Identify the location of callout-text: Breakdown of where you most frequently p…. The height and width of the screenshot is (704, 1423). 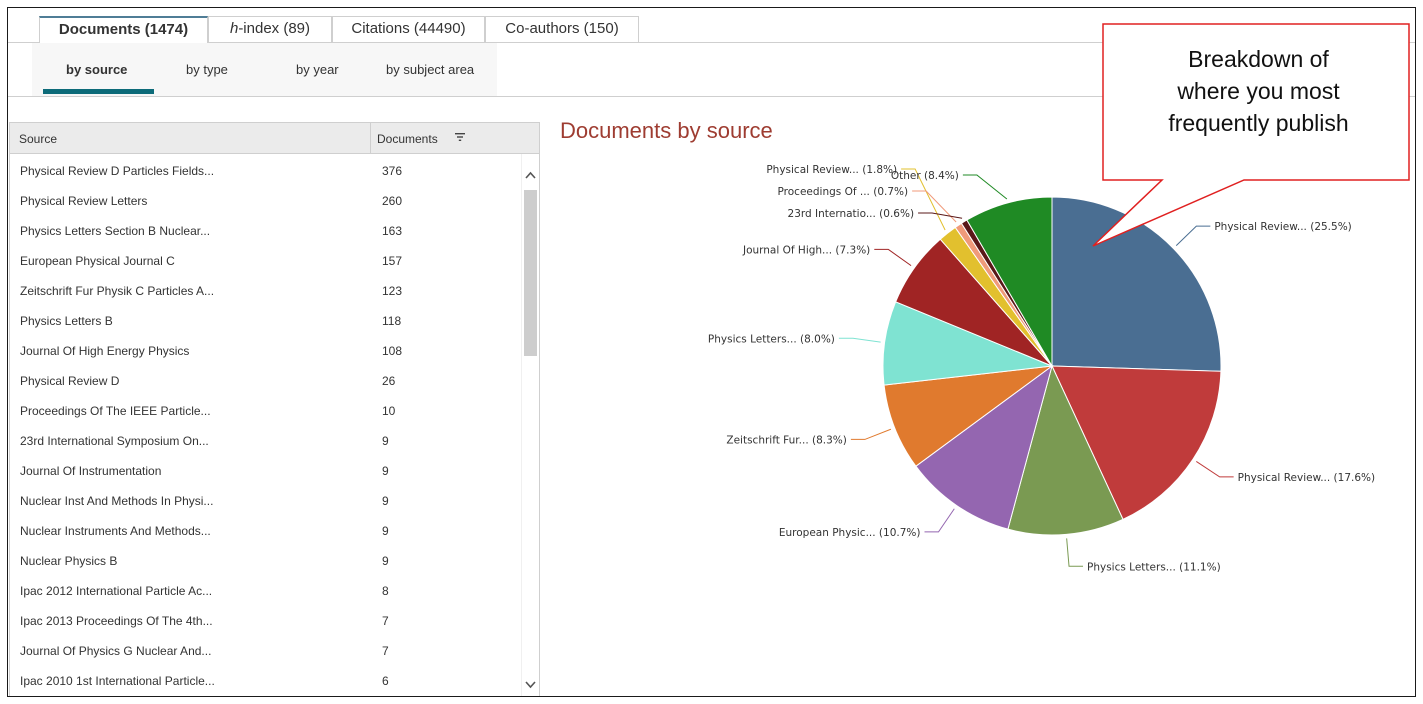
(1258, 109).